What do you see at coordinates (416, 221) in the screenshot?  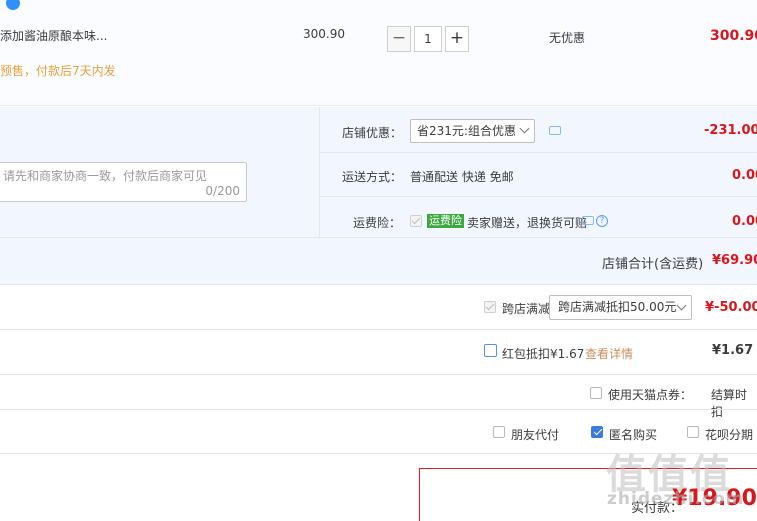 I see `insurance-checkbox` at bounding box center [416, 221].